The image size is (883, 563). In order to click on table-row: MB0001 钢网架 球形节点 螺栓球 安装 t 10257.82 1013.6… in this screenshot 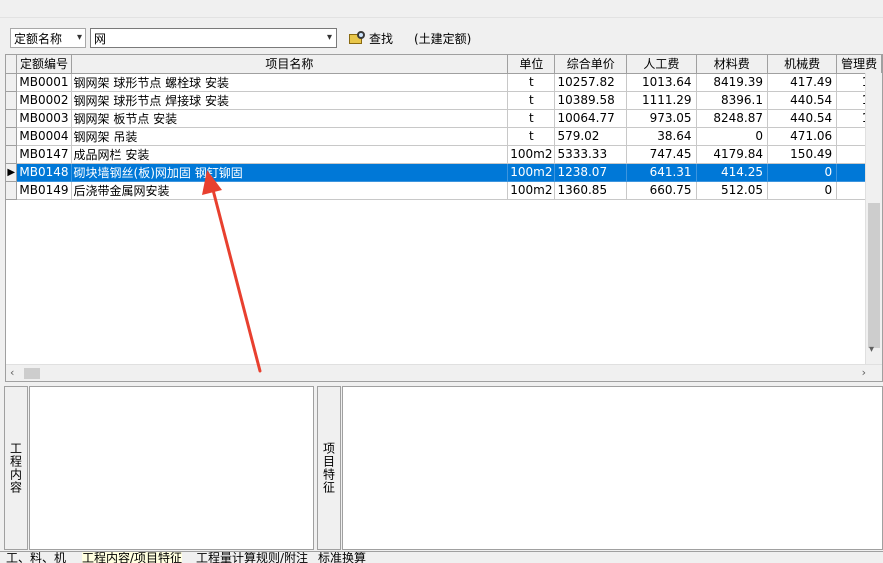, I will do `click(444, 82)`.